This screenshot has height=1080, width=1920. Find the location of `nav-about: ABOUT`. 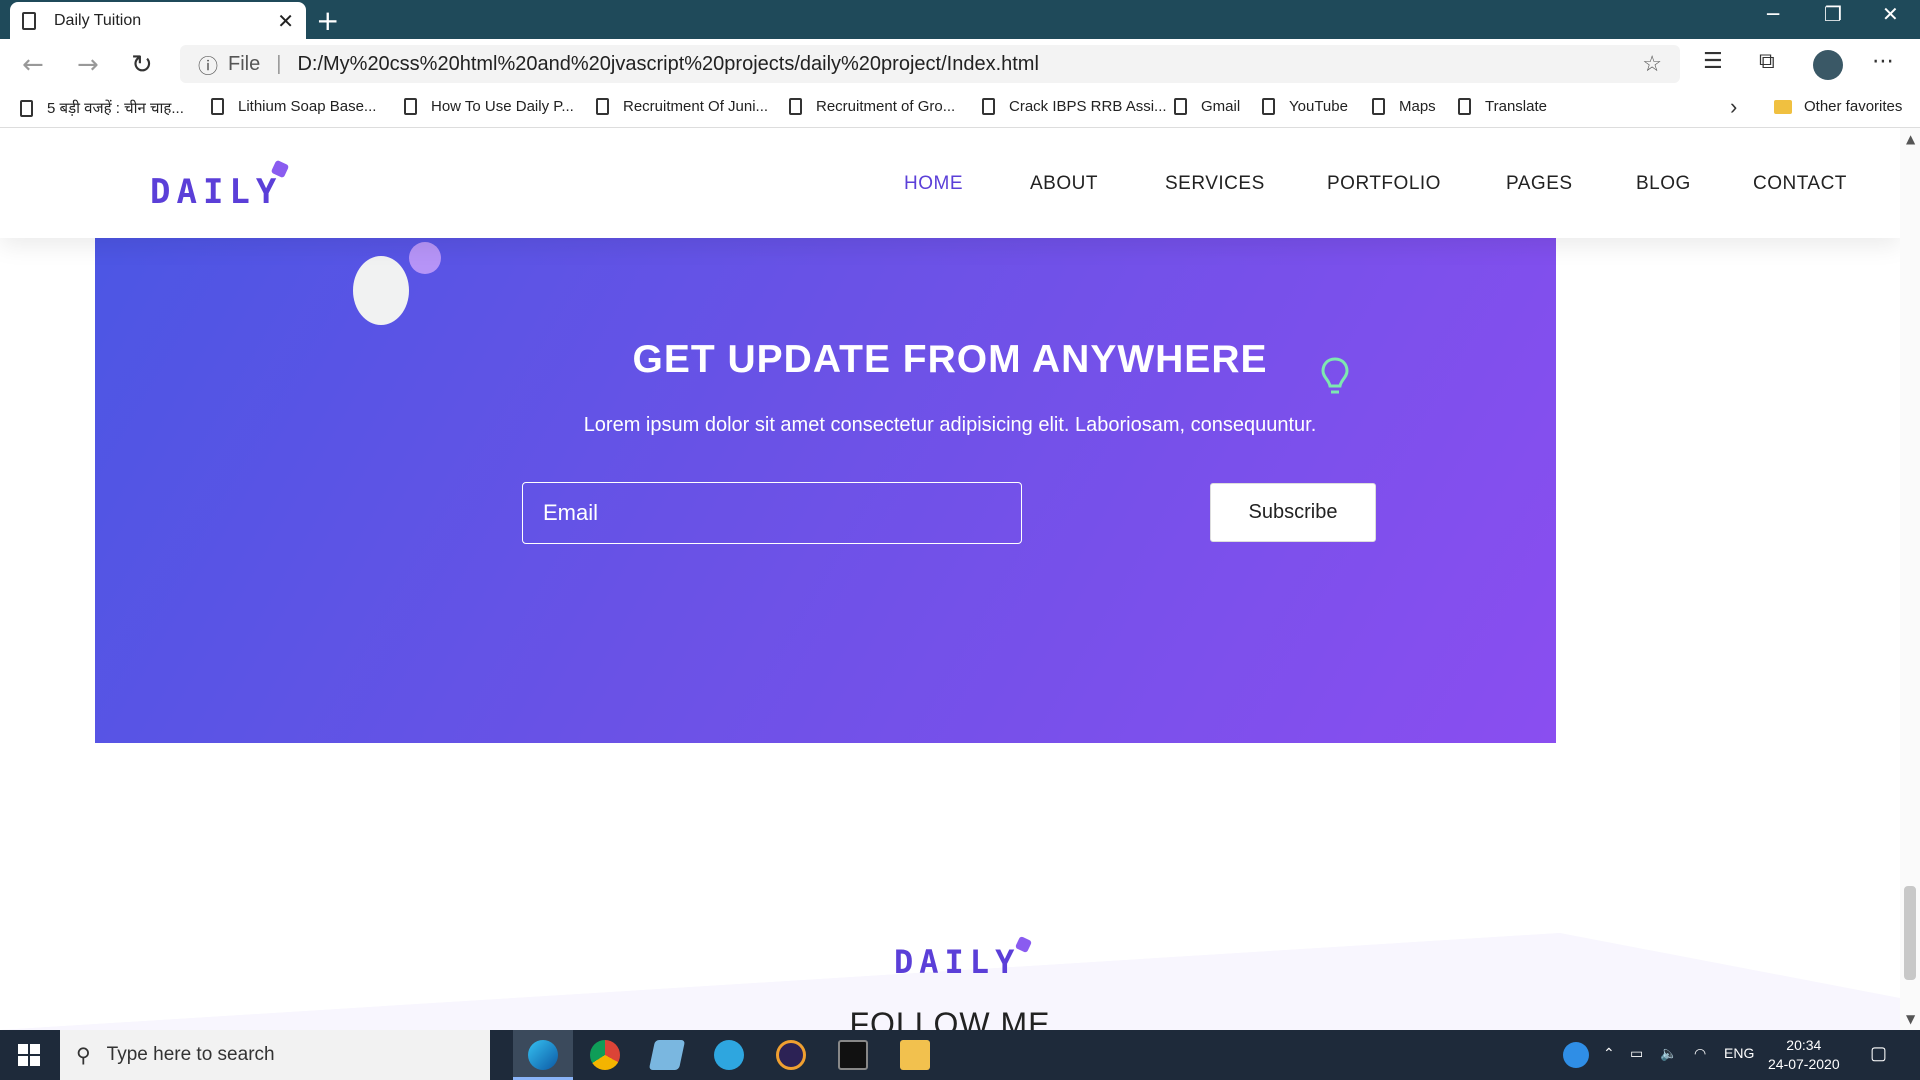

nav-about: ABOUT is located at coordinates (1064, 184).